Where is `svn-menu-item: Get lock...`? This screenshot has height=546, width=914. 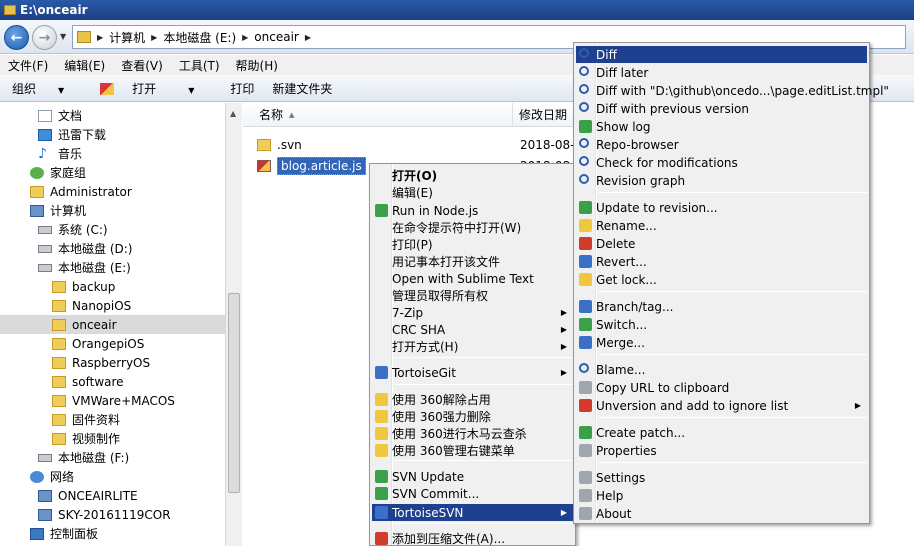 svn-menu-item: Get lock... is located at coordinates (721, 279).